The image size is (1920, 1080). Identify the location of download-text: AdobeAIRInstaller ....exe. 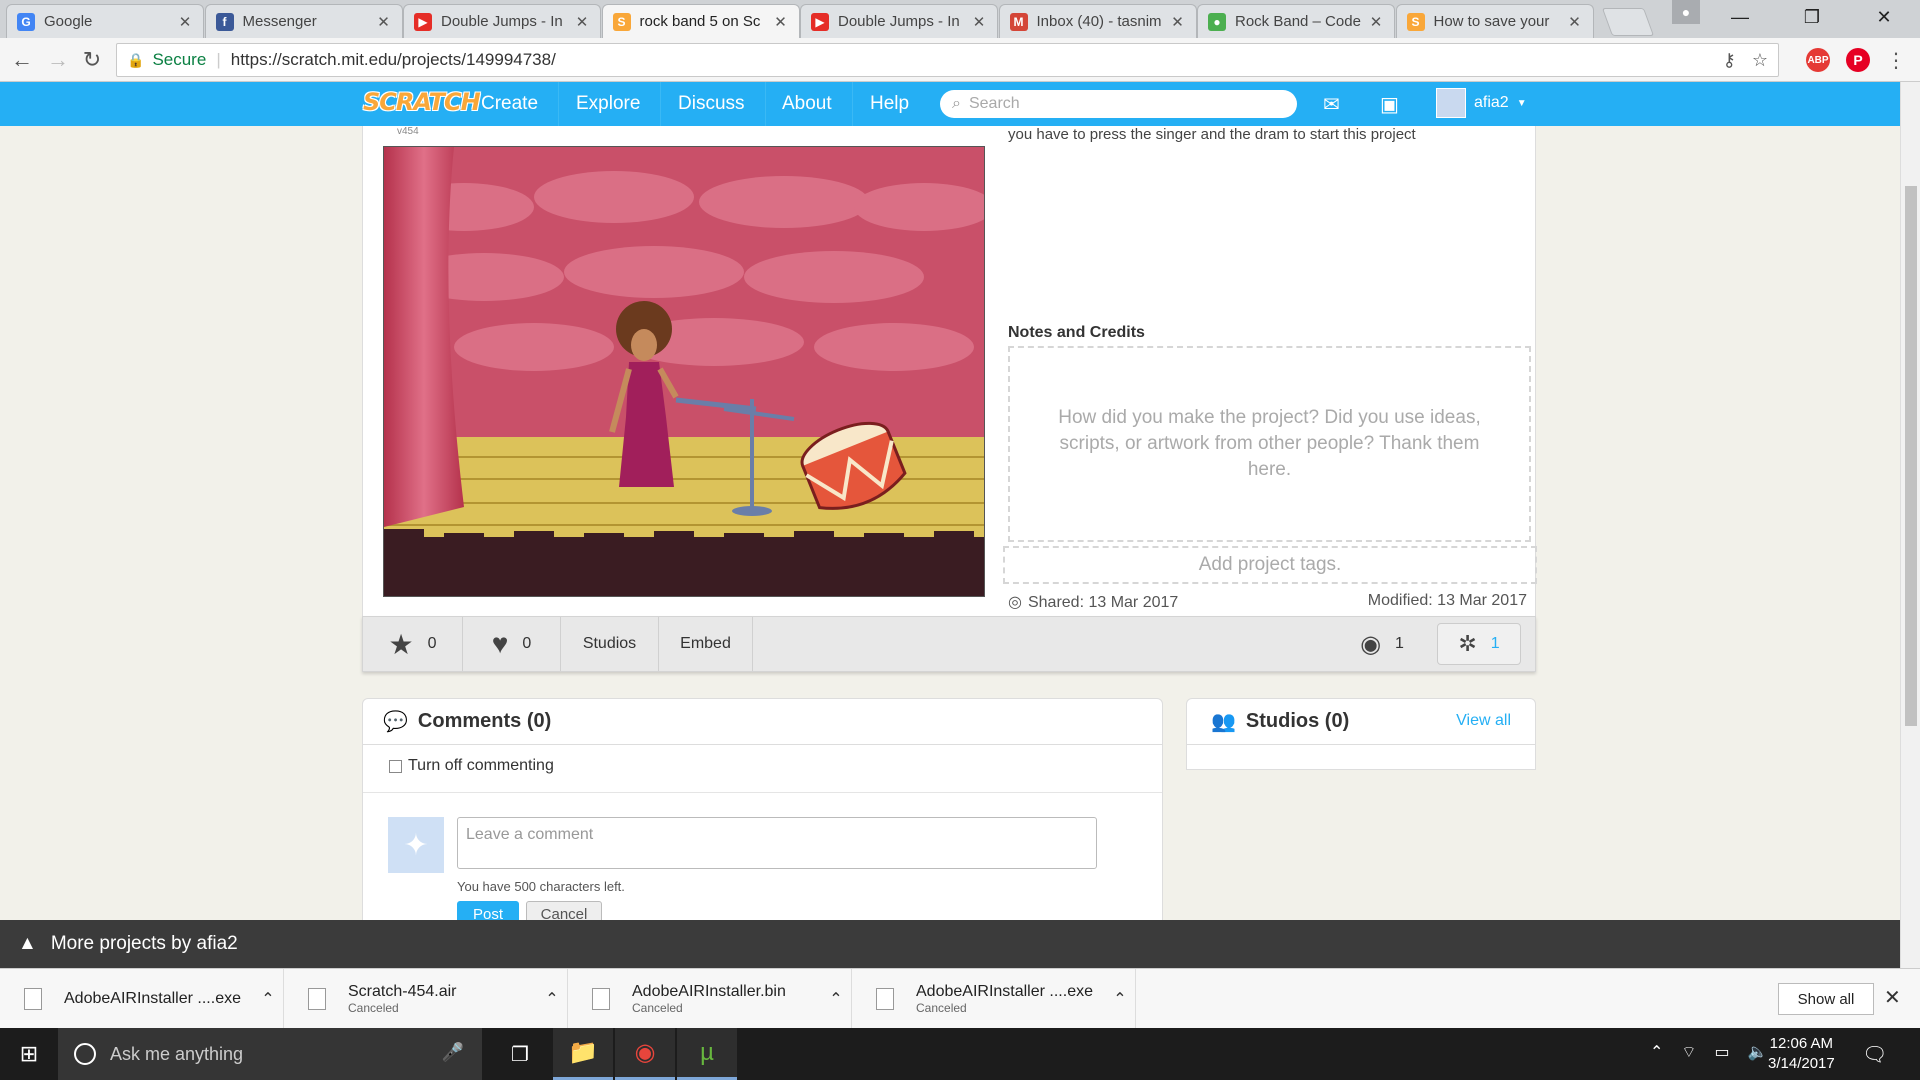
(158, 999).